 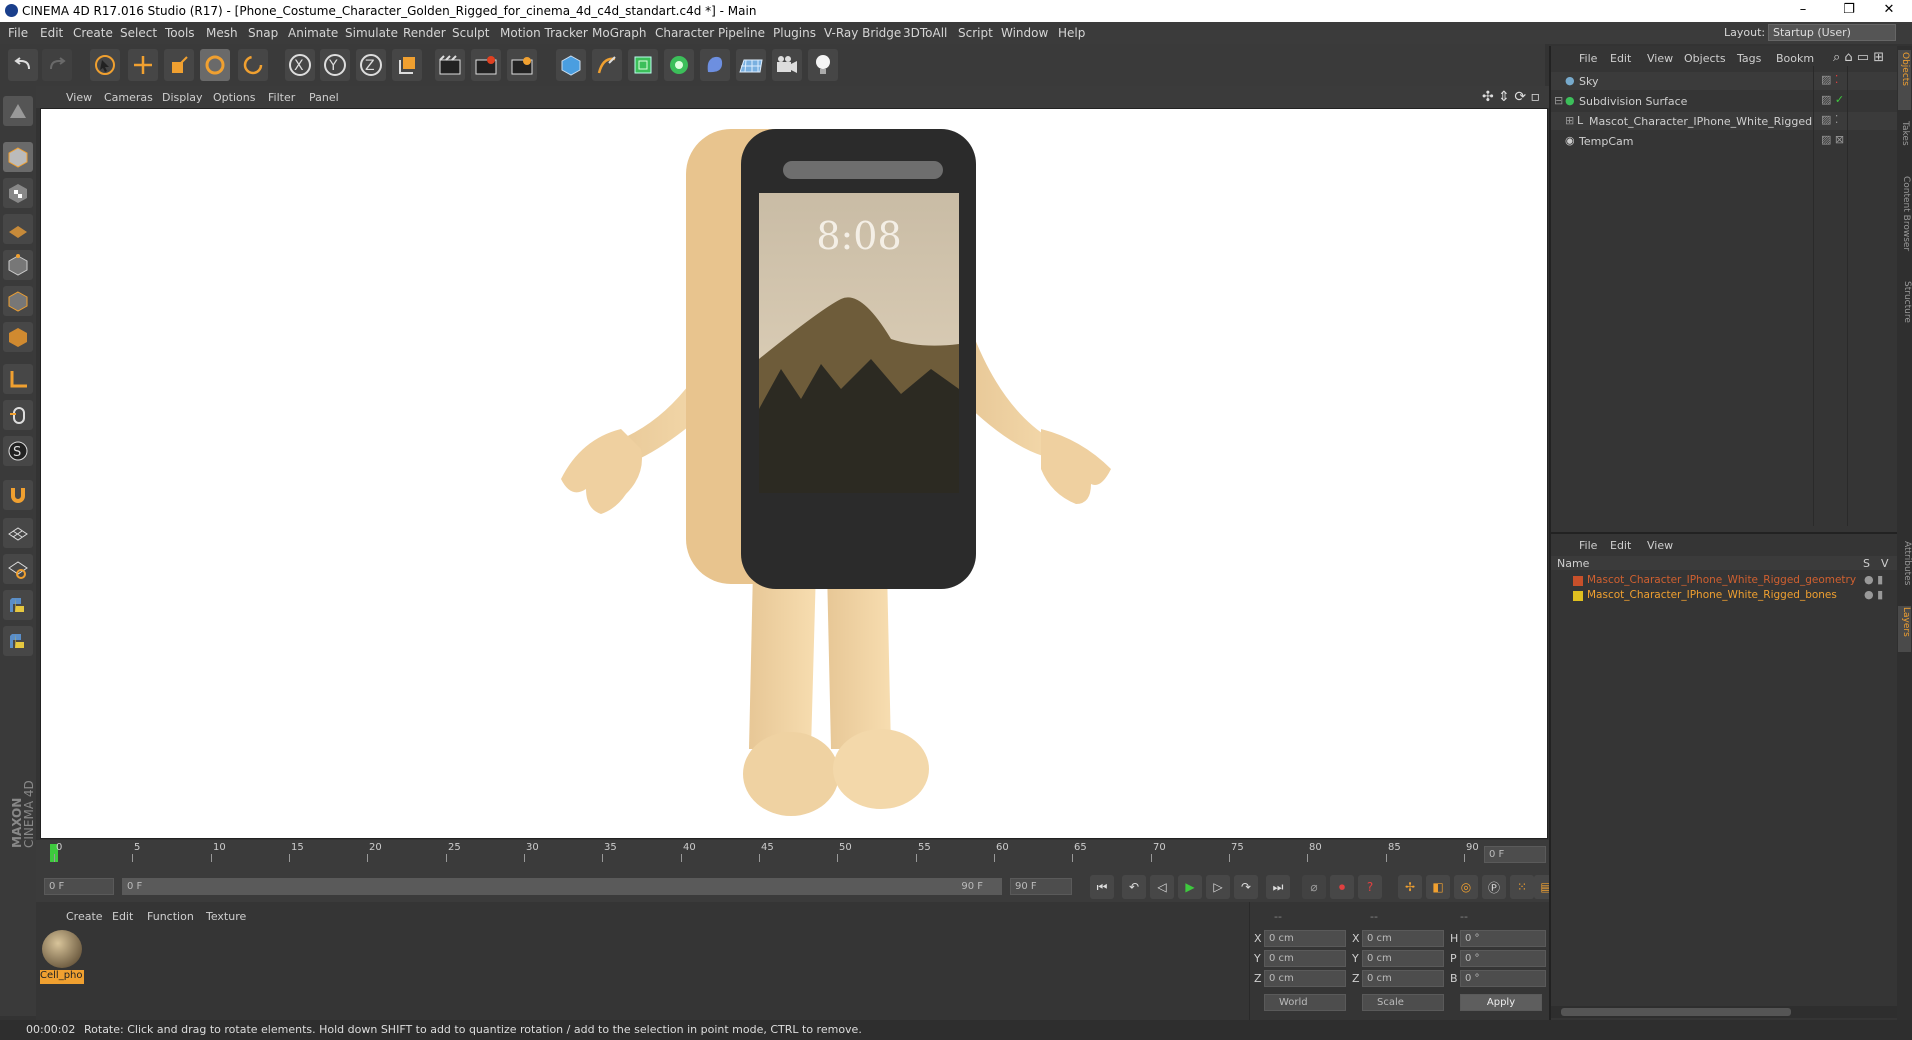 What do you see at coordinates (1501, 1002) in the screenshot?
I see `apply-button: Apply` at bounding box center [1501, 1002].